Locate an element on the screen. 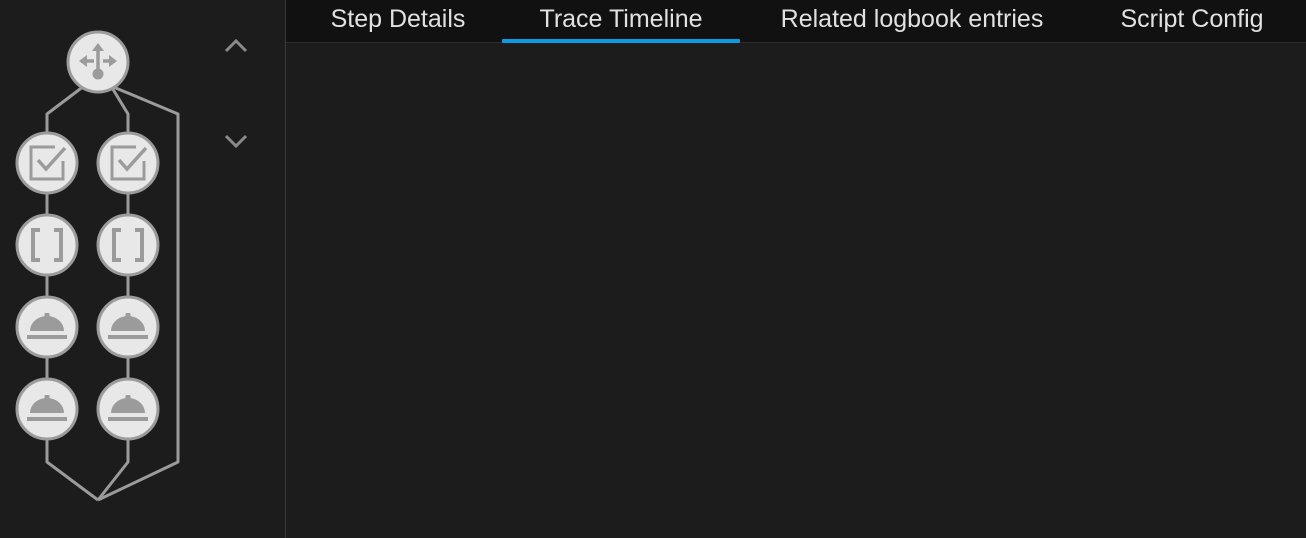  next-step-button is located at coordinates (236, 141).